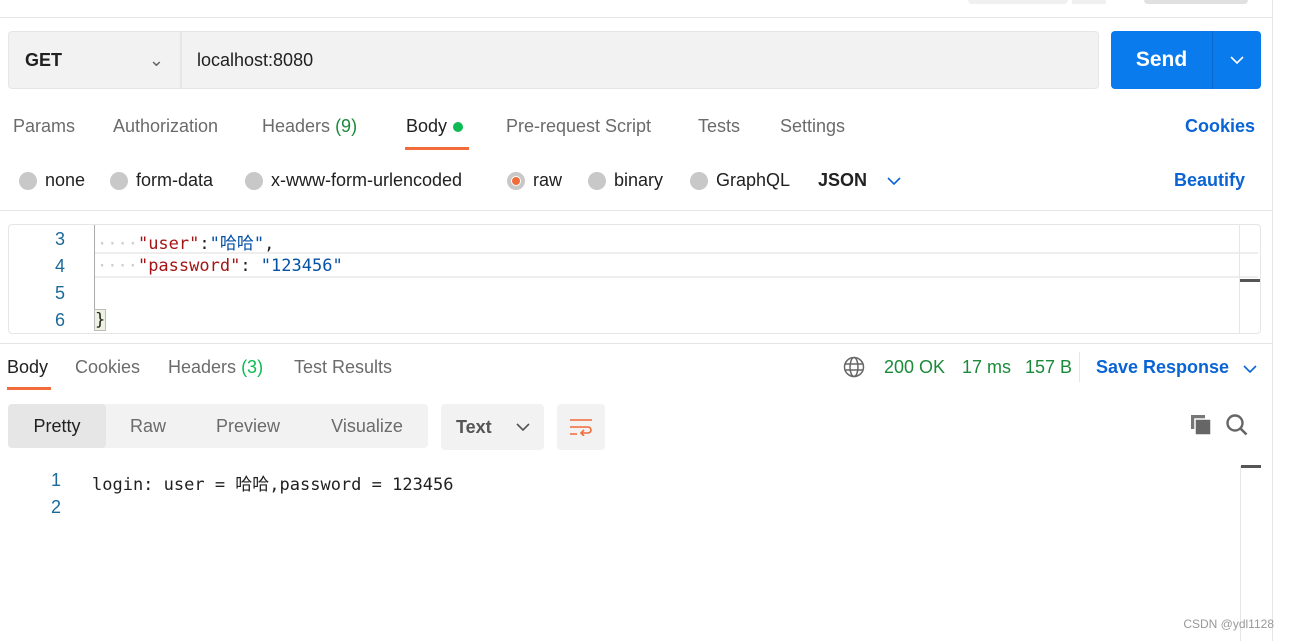 This screenshot has height=641, width=1289. What do you see at coordinates (175, 180) in the screenshot?
I see `radio-label: form-data` at bounding box center [175, 180].